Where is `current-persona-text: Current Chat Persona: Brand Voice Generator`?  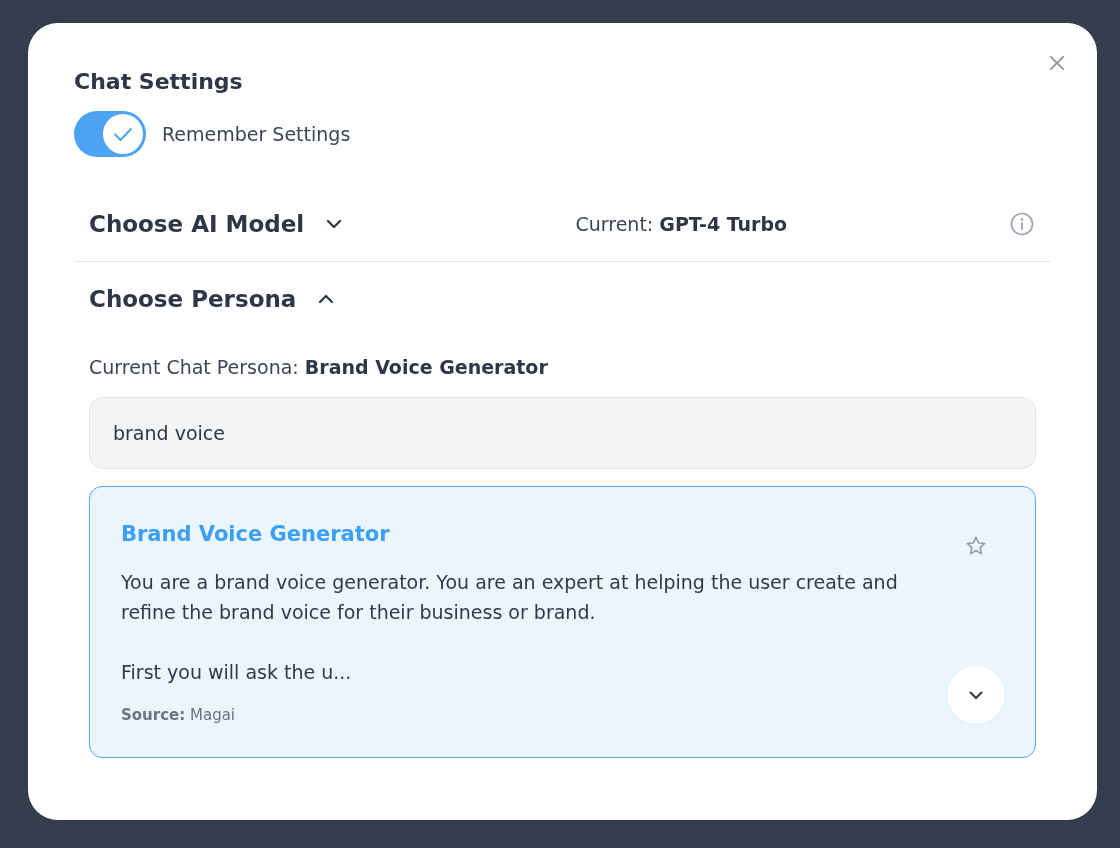 current-persona-text: Current Chat Persona: Brand Voice Generator is located at coordinates (319, 367).